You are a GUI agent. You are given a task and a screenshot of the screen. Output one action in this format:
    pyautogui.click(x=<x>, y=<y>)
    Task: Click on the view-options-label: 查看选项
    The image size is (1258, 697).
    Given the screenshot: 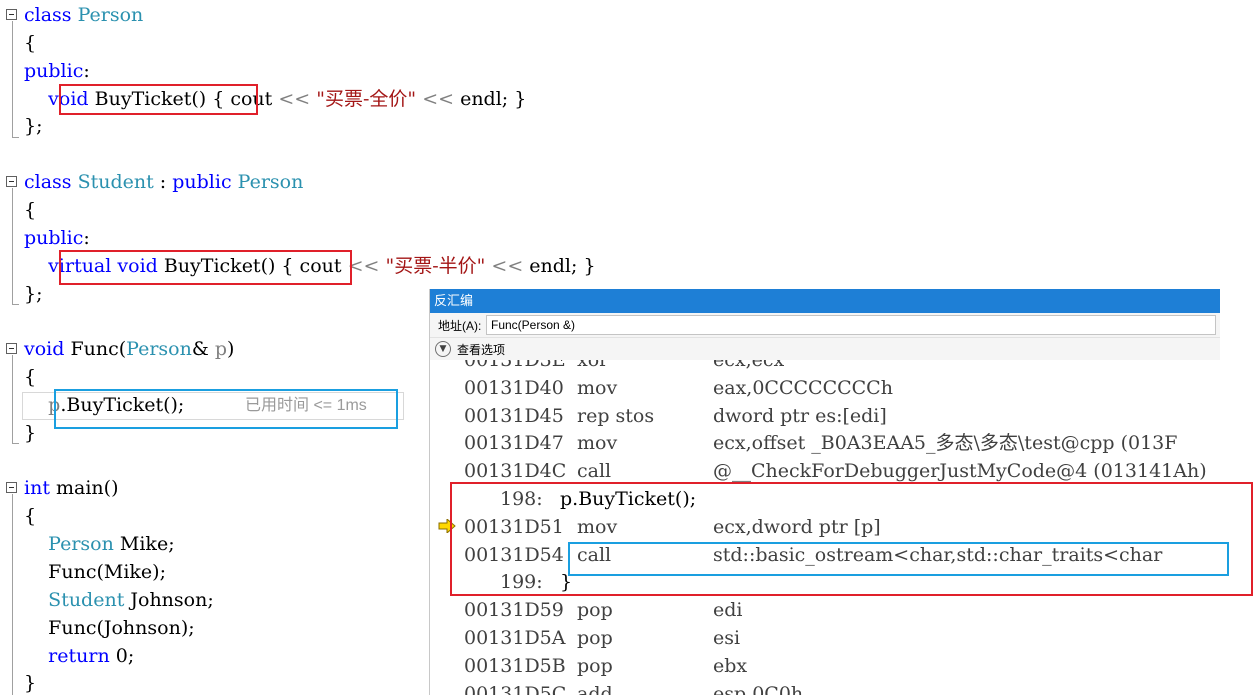 What is the action you would take?
    pyautogui.click(x=481, y=349)
    